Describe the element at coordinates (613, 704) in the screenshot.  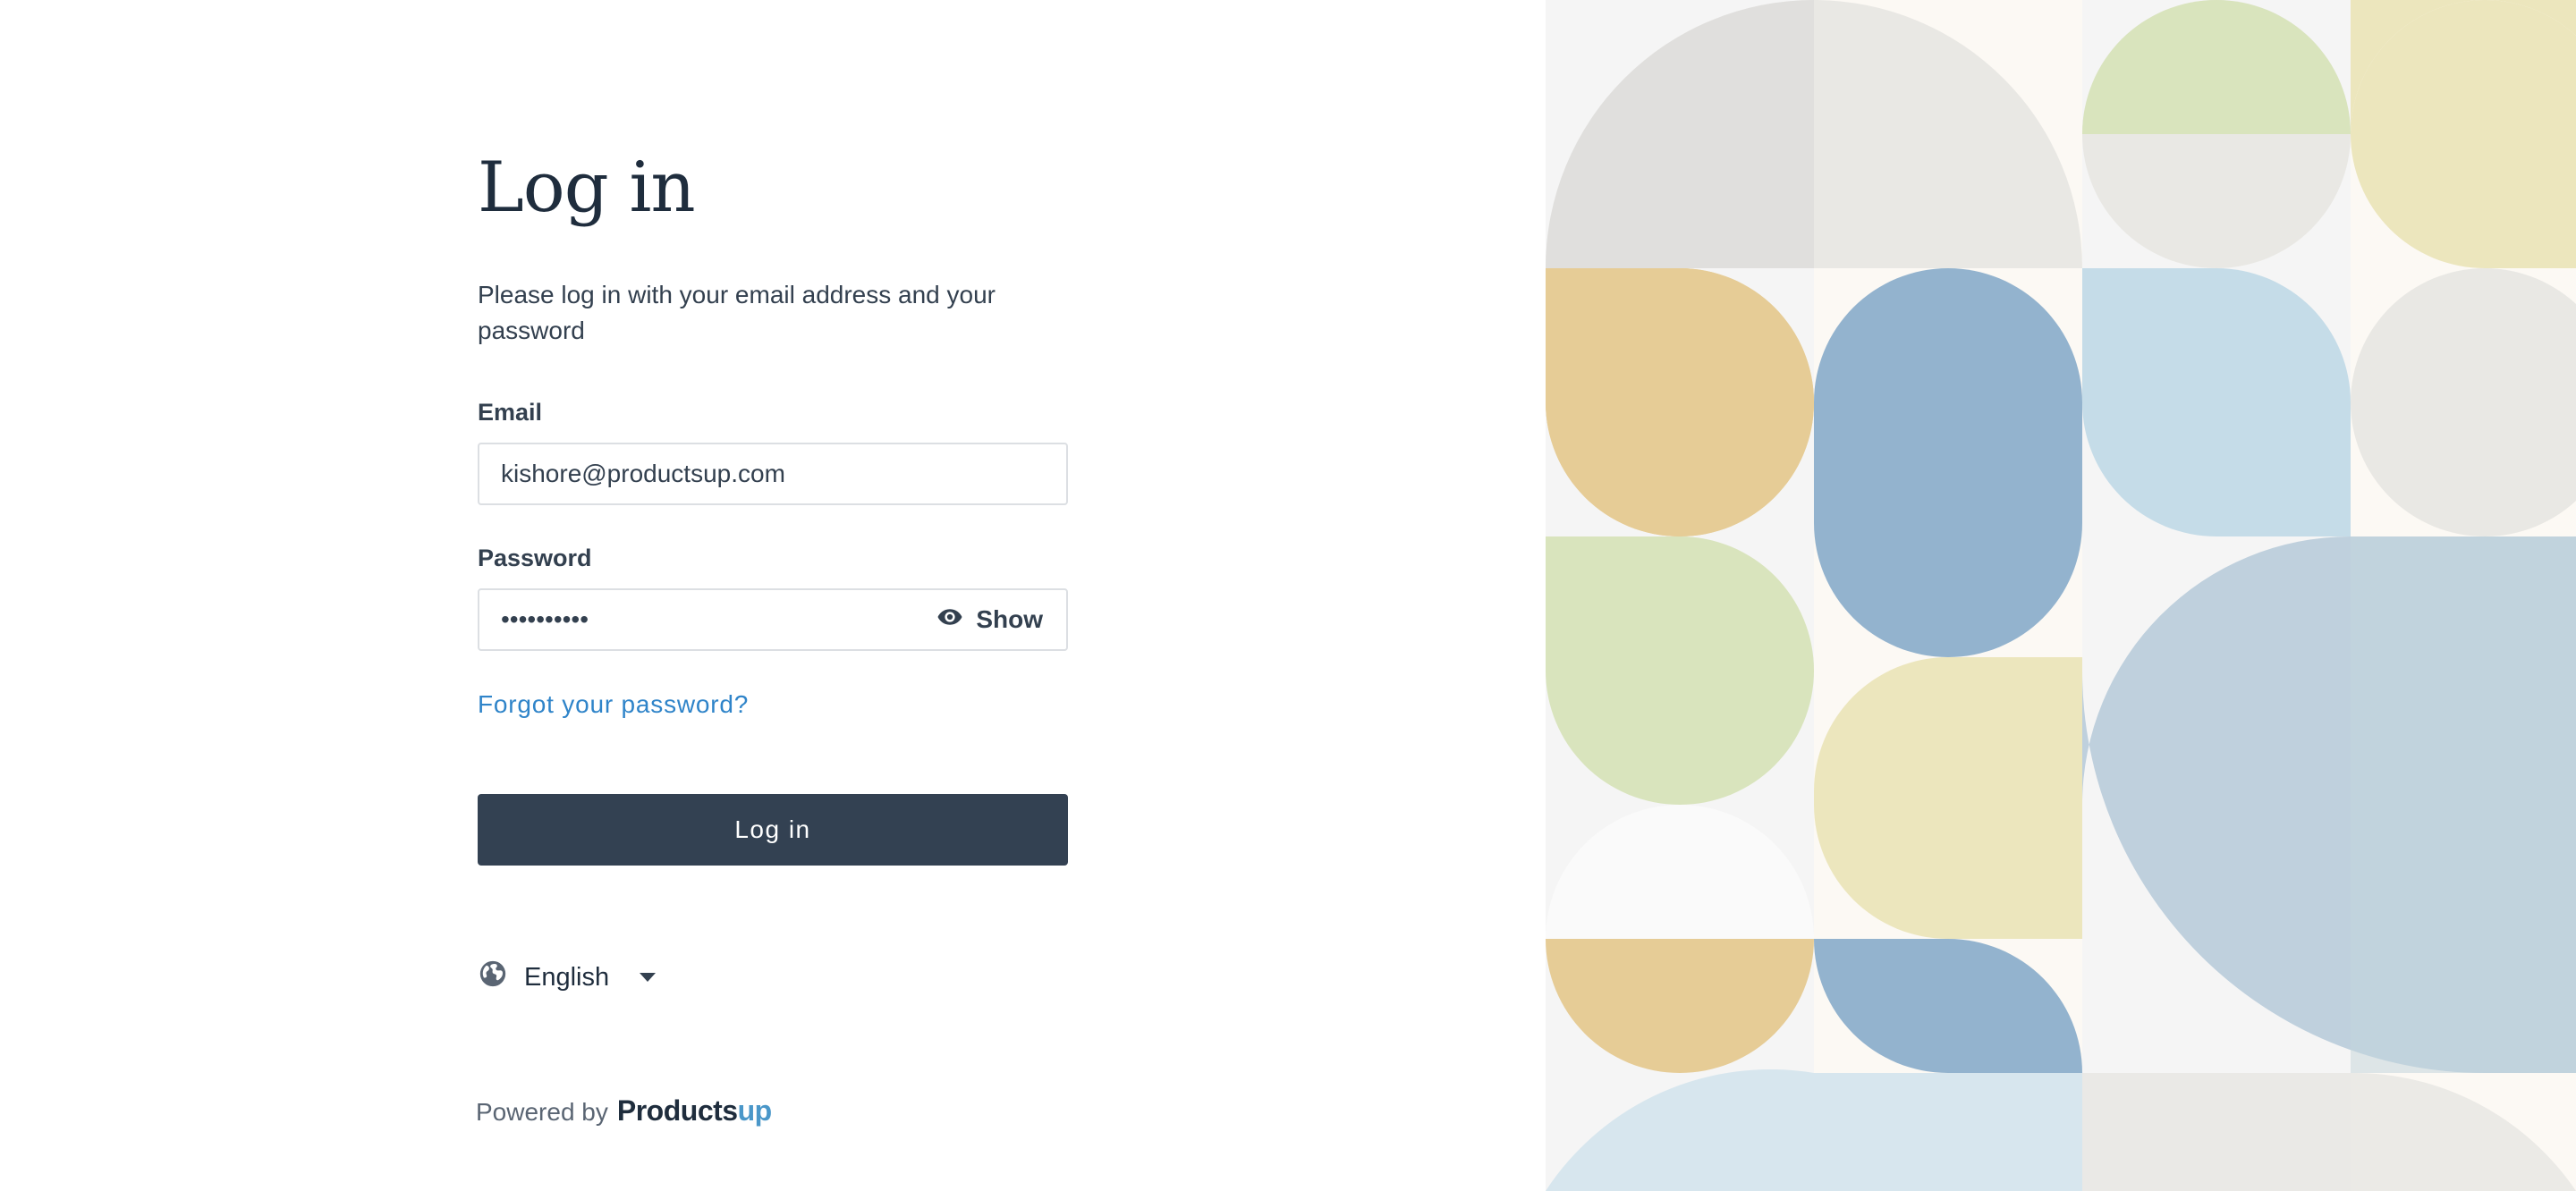
I see `forgot-password-link: Forgot your password?` at that location.